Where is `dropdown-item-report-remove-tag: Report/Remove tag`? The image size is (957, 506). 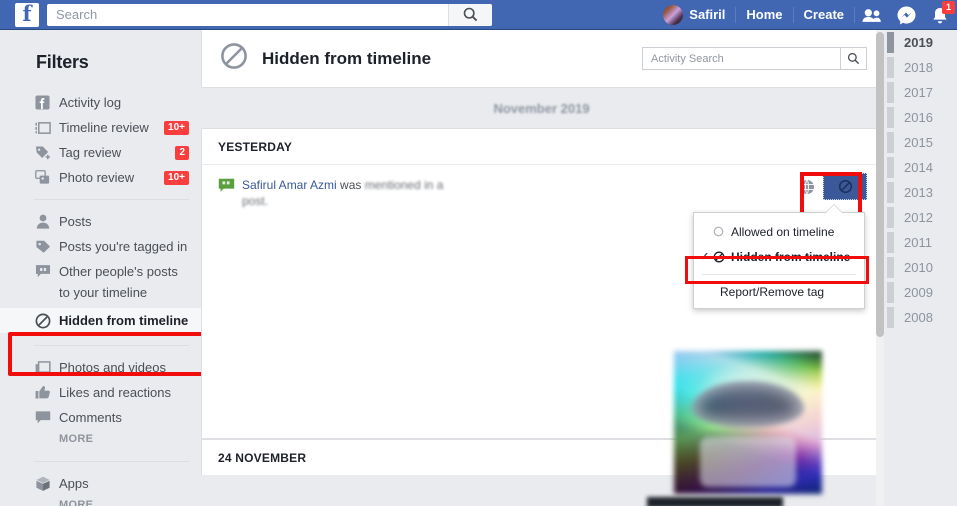
dropdown-item-report-remove-tag: Report/Remove tag is located at coordinates (779, 292).